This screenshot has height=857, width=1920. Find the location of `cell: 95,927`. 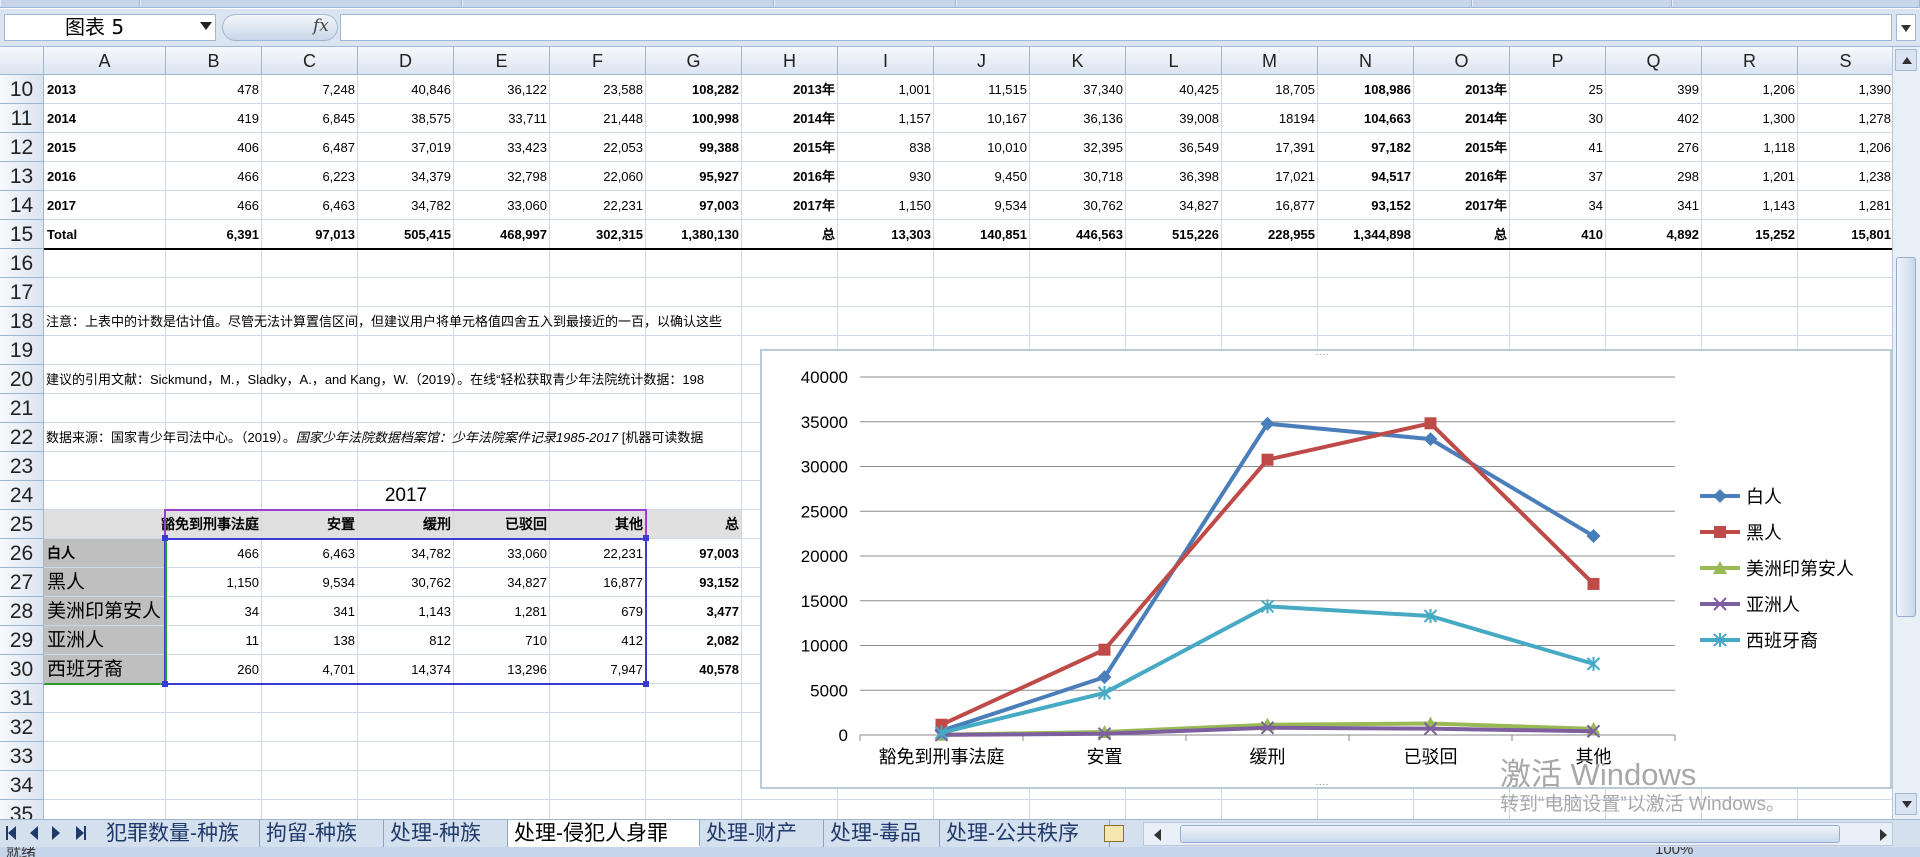

cell: 95,927 is located at coordinates (694, 176).